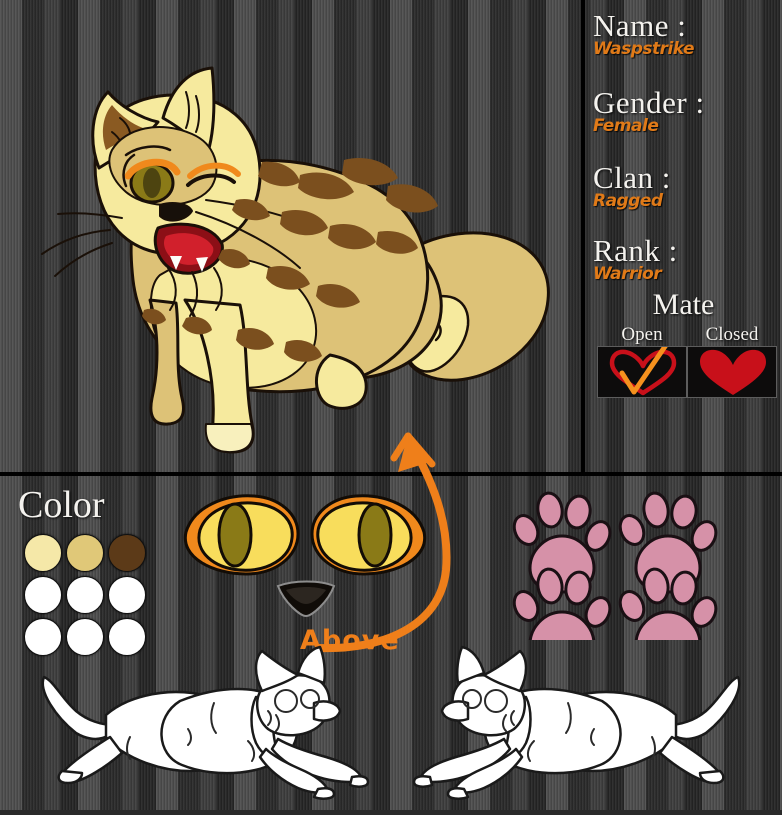  What do you see at coordinates (687, 33) in the screenshot?
I see `field-name: Name : Waspstrike` at bounding box center [687, 33].